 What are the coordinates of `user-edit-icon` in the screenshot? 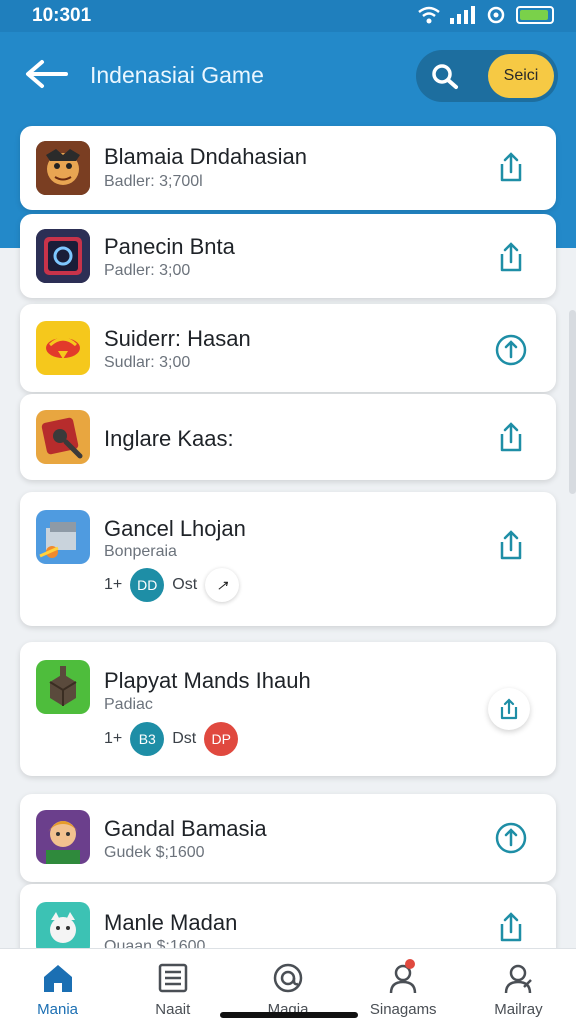 It's located at (519, 979).